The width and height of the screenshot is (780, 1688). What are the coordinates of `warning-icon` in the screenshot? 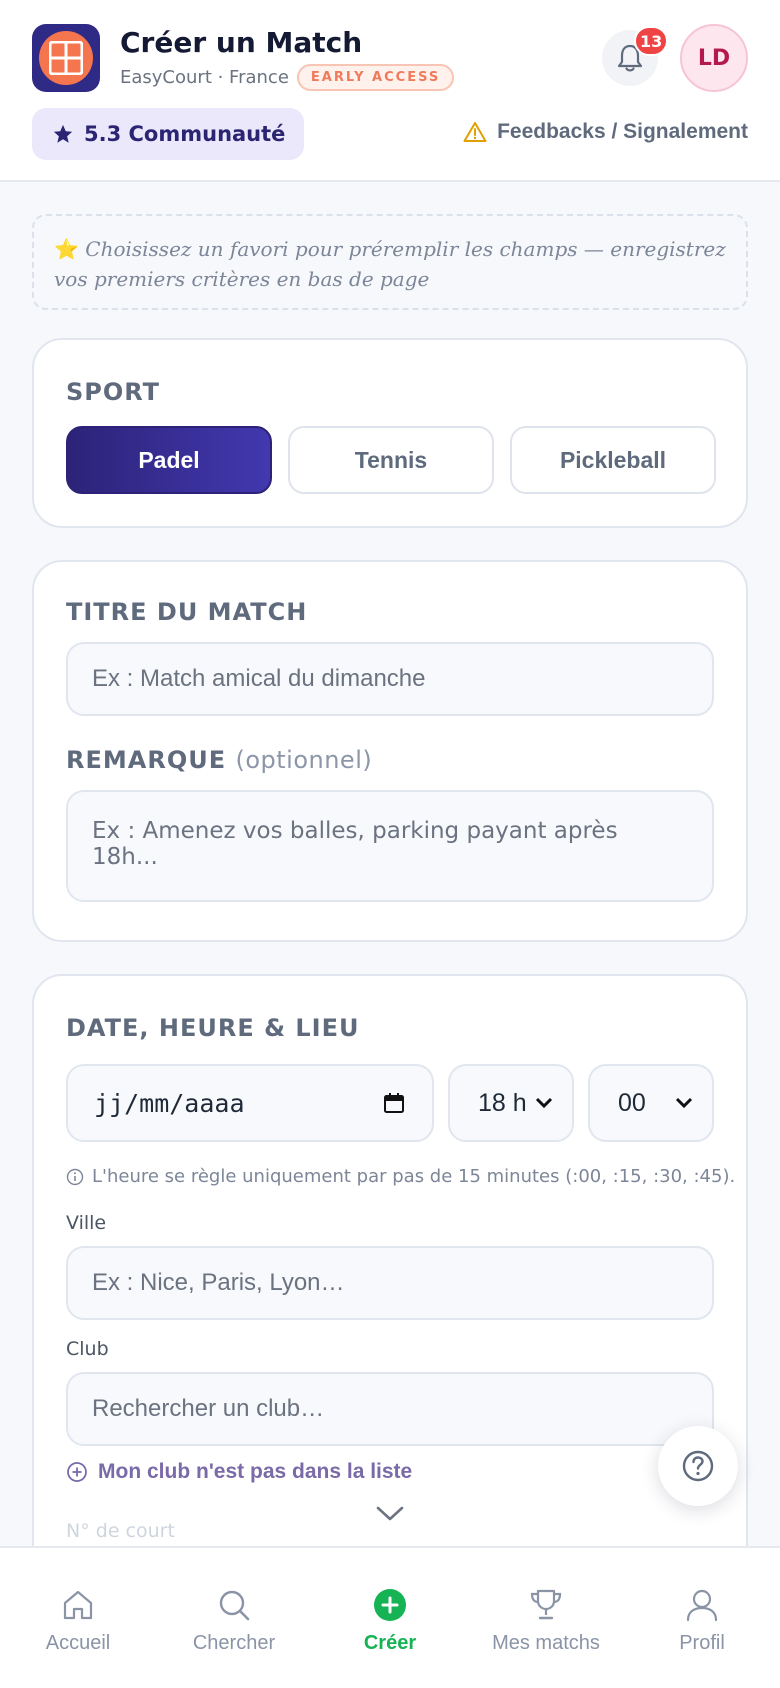 It's located at (475, 132).